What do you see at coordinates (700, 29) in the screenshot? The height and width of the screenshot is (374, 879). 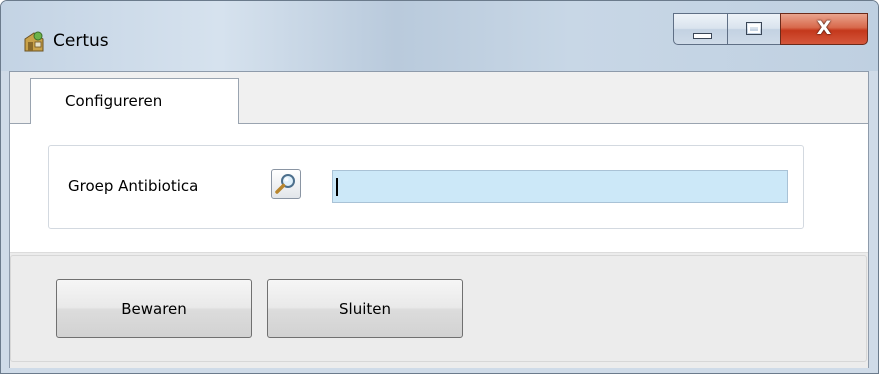 I see `minimize-button` at bounding box center [700, 29].